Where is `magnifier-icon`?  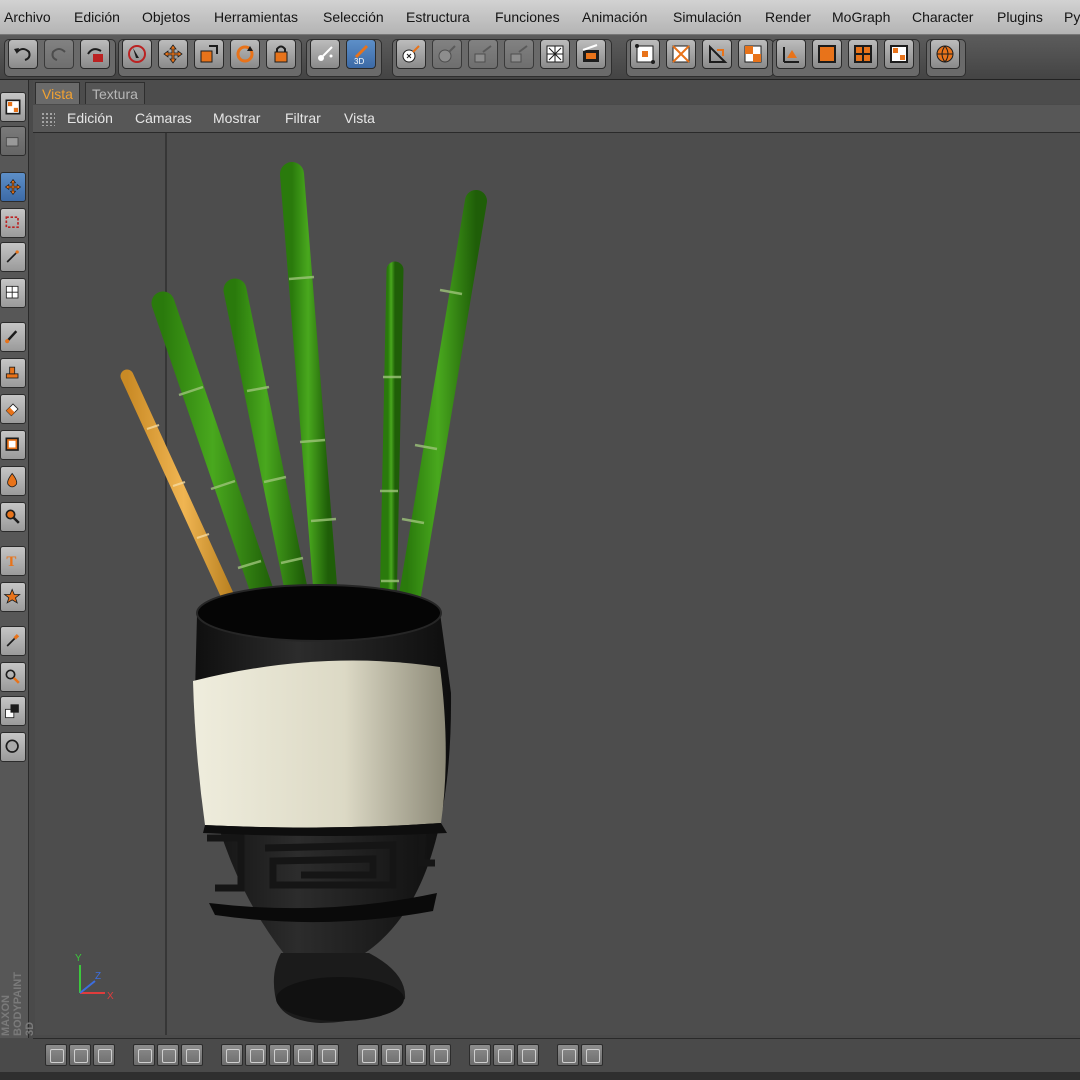 magnifier-icon is located at coordinates (12, 516).